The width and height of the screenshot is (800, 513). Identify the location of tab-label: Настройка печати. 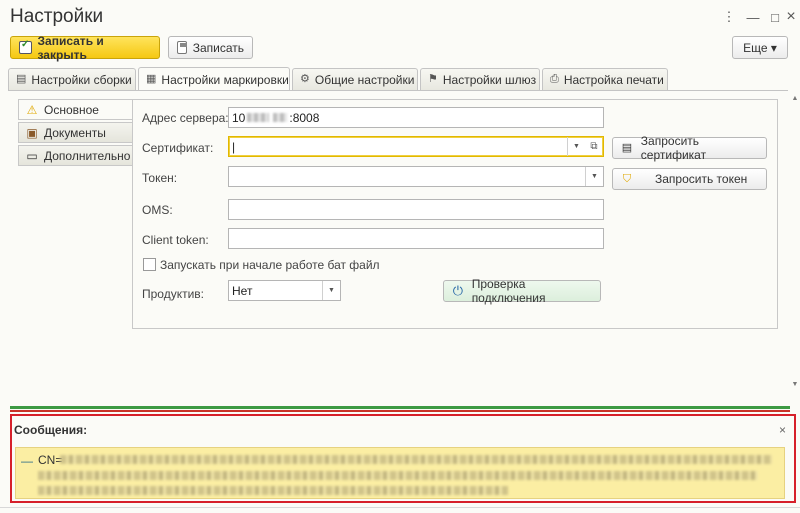
(613, 79).